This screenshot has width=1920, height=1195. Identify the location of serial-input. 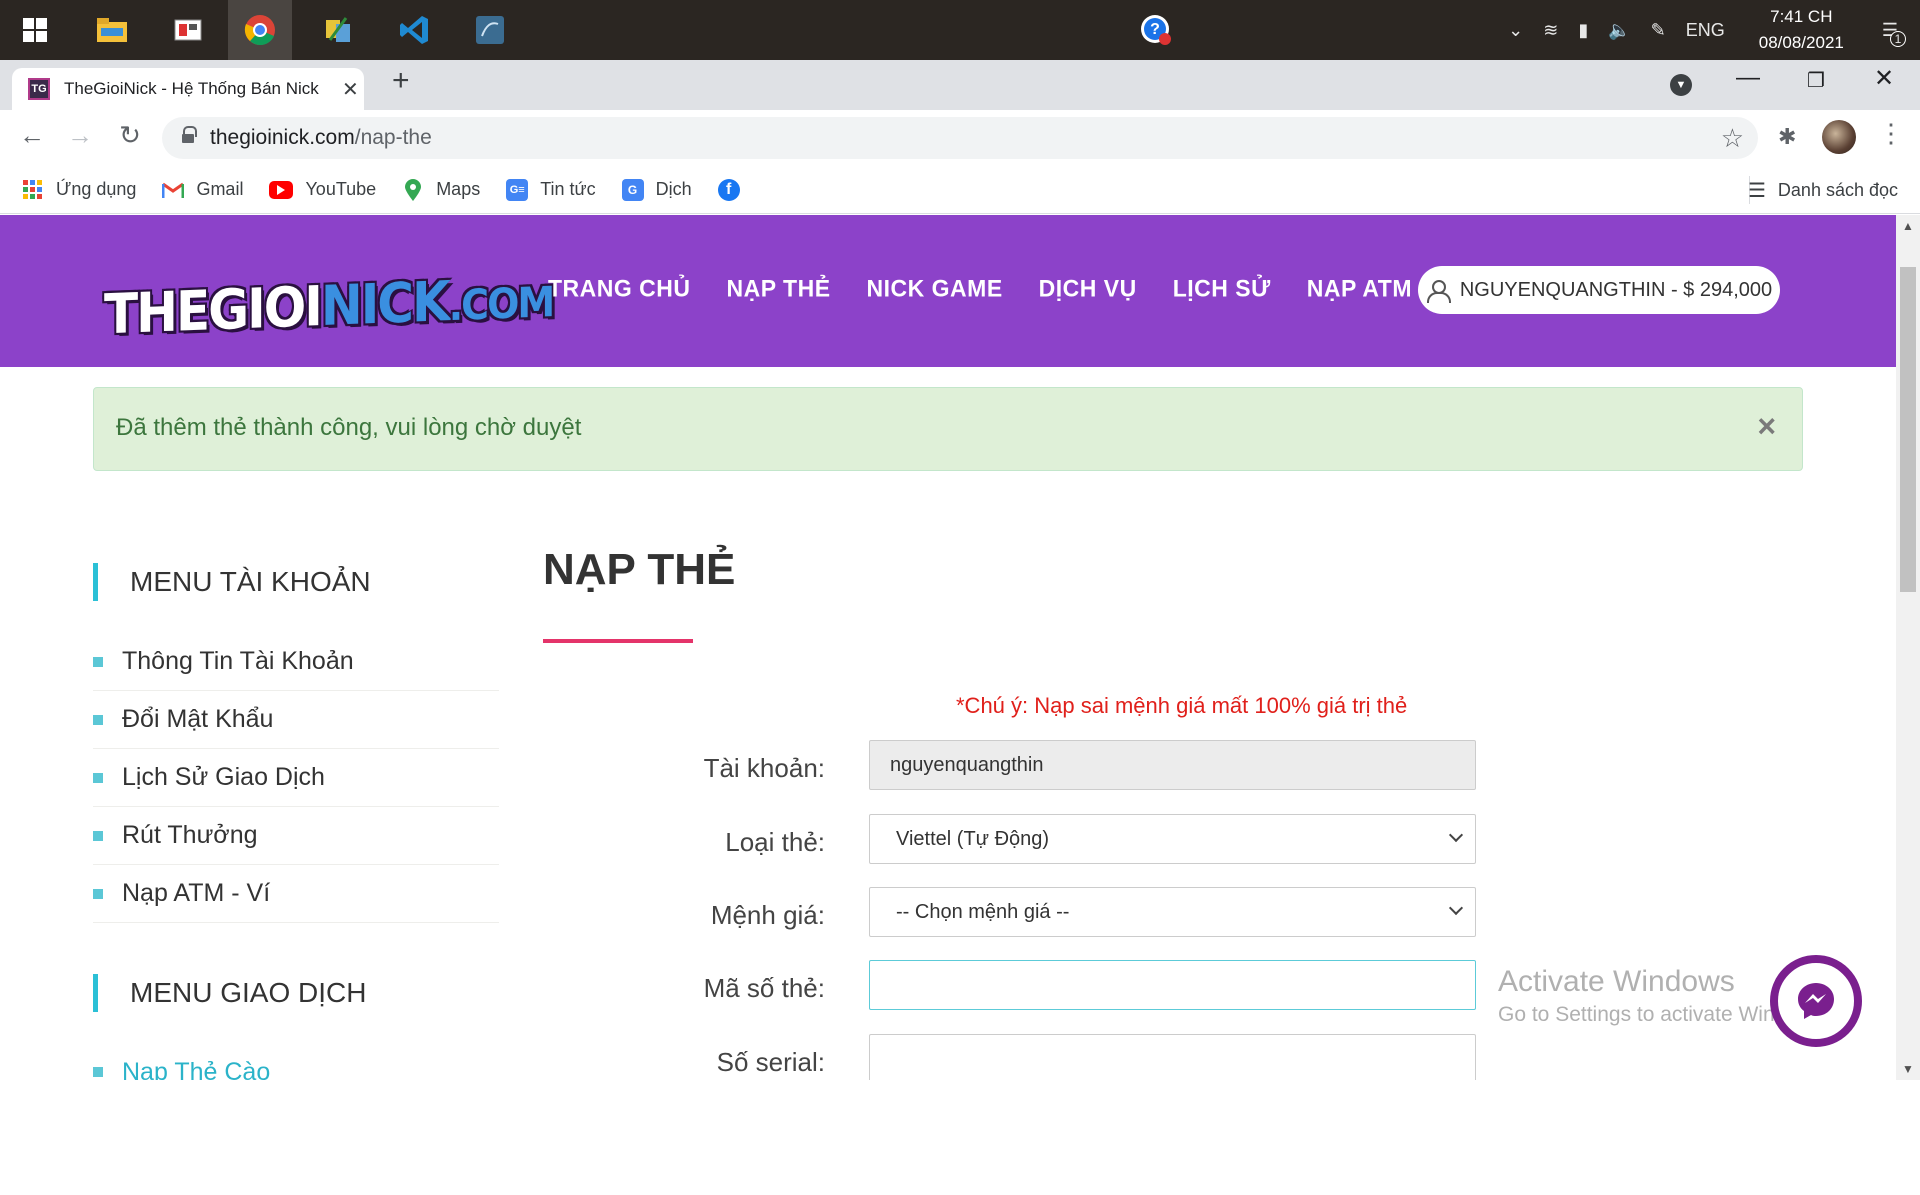
(1172, 1057).